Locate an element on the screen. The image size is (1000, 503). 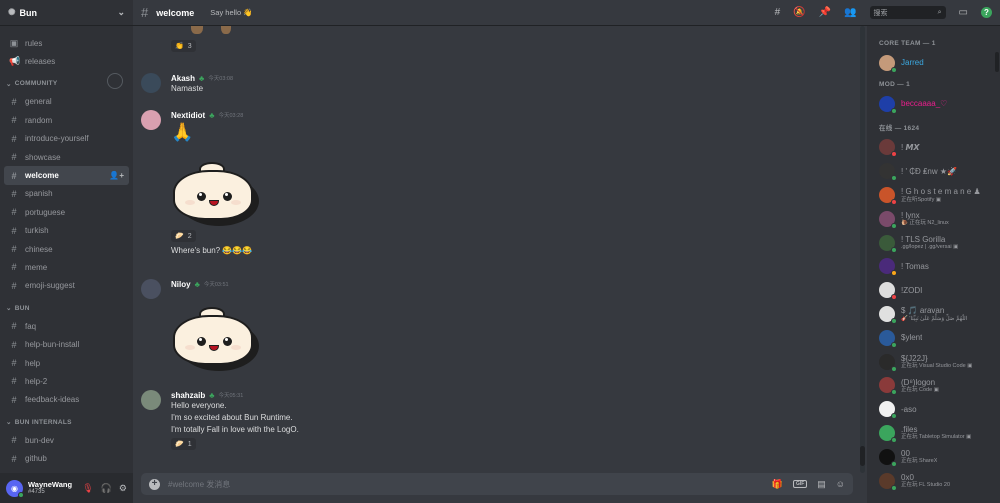
channel-rules: ▣ rules is located at coordinates (66, 43).